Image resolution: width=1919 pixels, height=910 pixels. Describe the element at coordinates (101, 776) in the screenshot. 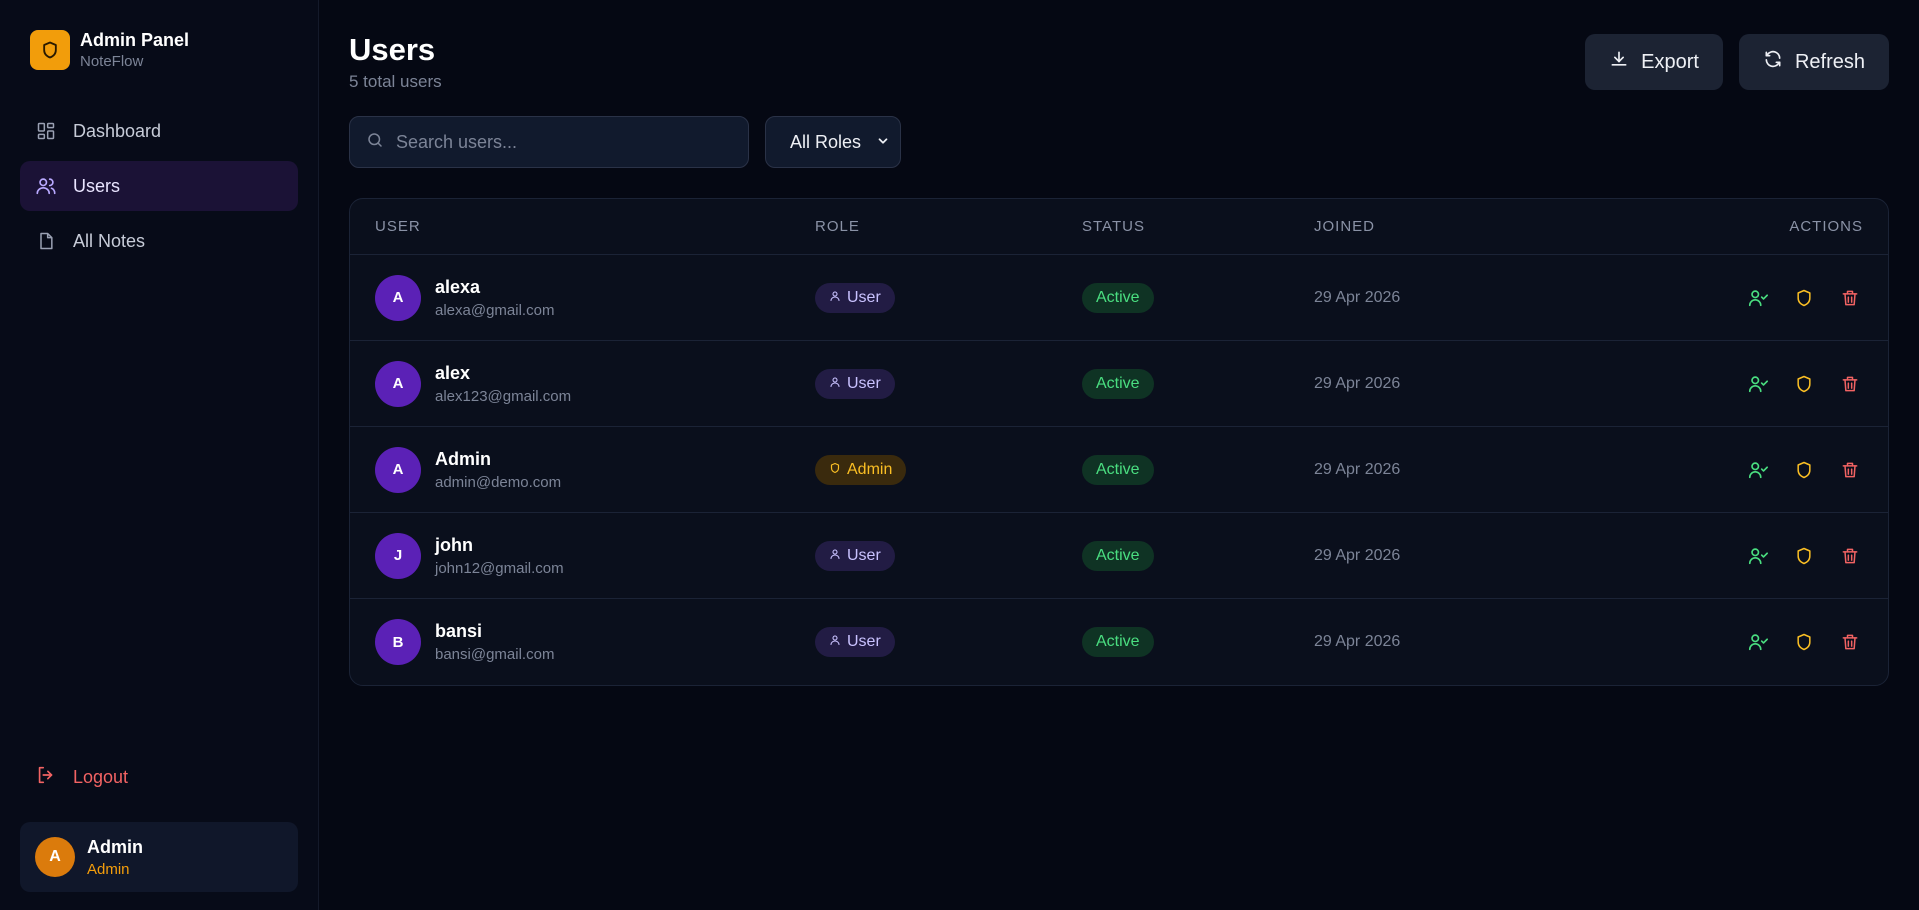

I see `logout-label: Logout` at that location.